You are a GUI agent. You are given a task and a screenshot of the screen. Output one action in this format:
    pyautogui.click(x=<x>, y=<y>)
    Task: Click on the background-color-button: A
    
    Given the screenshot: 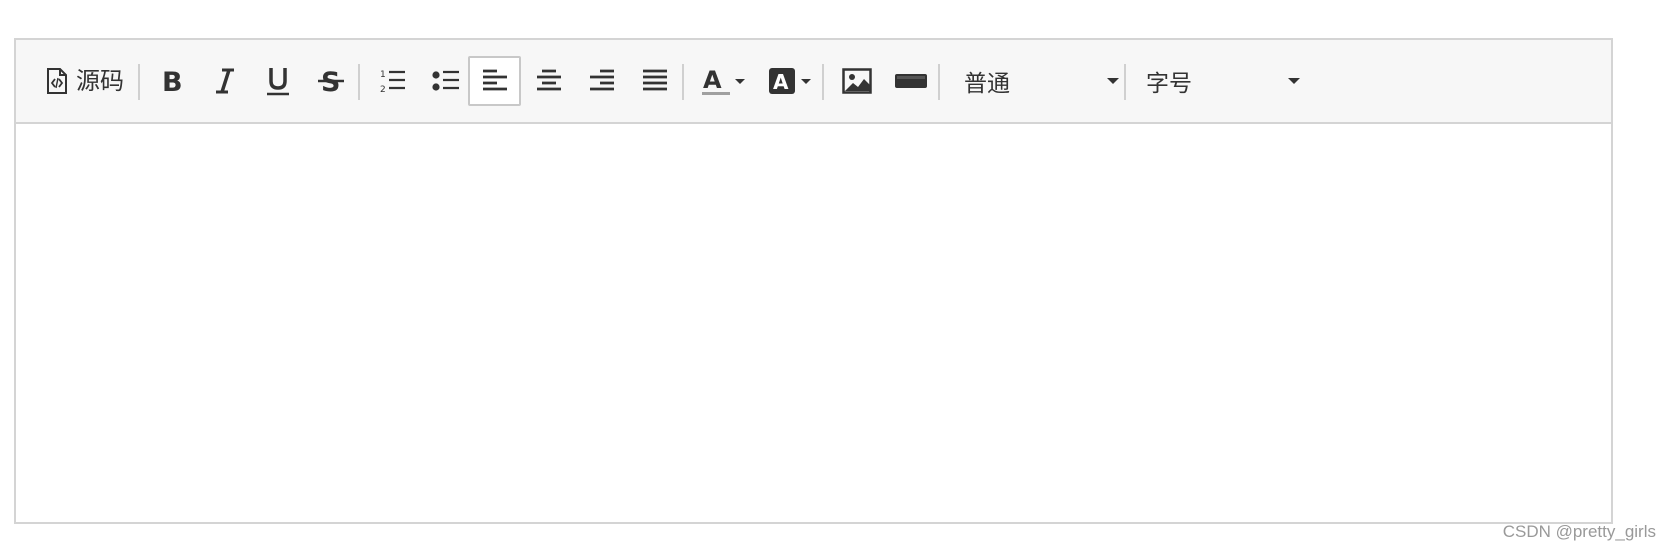 What is the action you would take?
    pyautogui.click(x=791, y=81)
    